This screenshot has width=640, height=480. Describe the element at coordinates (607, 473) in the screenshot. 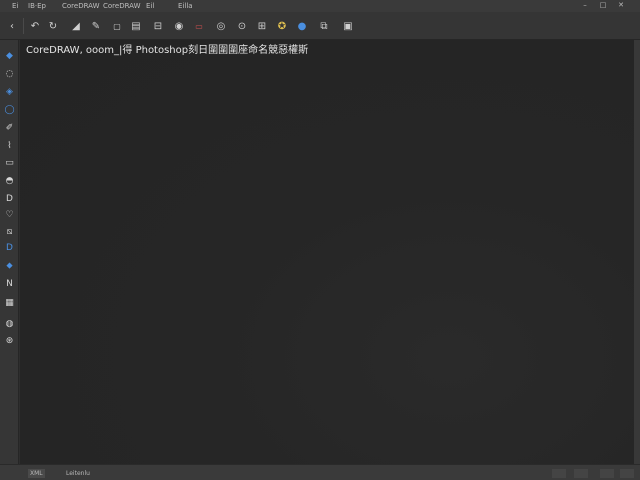

I see `status-zoom` at that location.